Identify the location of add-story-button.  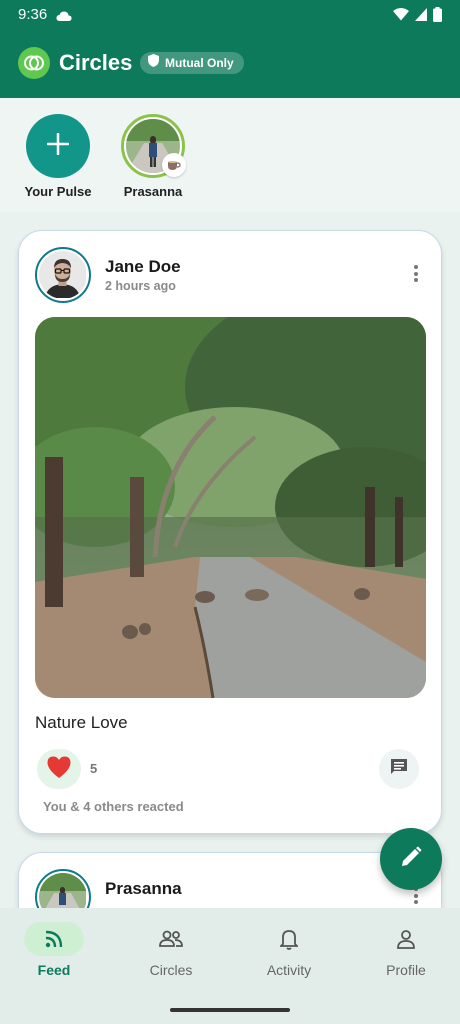
(58, 146).